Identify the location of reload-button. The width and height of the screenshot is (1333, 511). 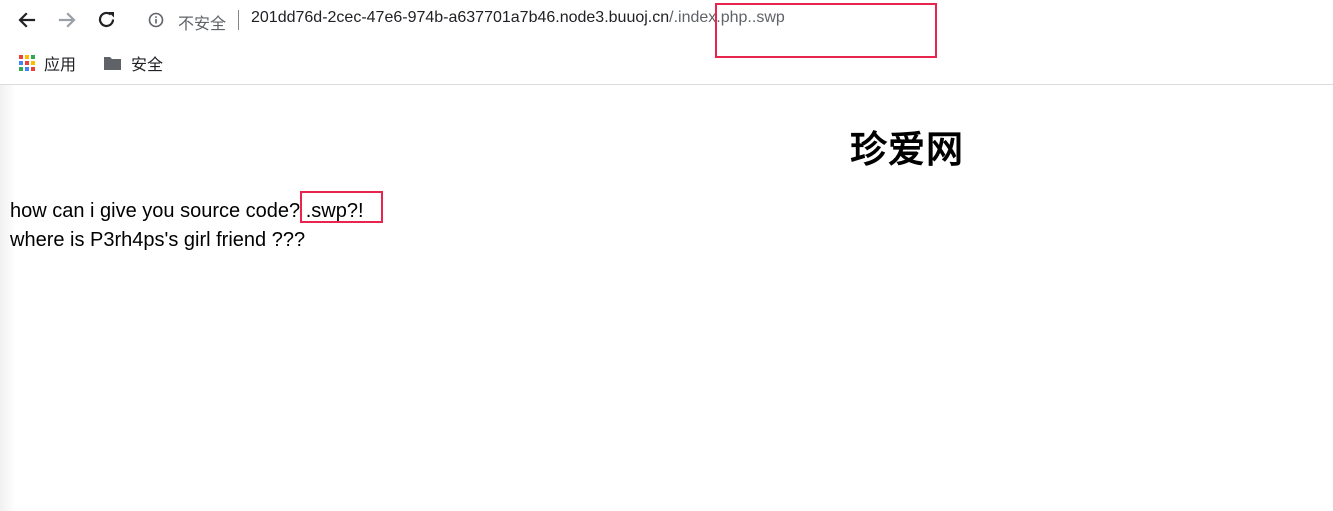
(107, 20).